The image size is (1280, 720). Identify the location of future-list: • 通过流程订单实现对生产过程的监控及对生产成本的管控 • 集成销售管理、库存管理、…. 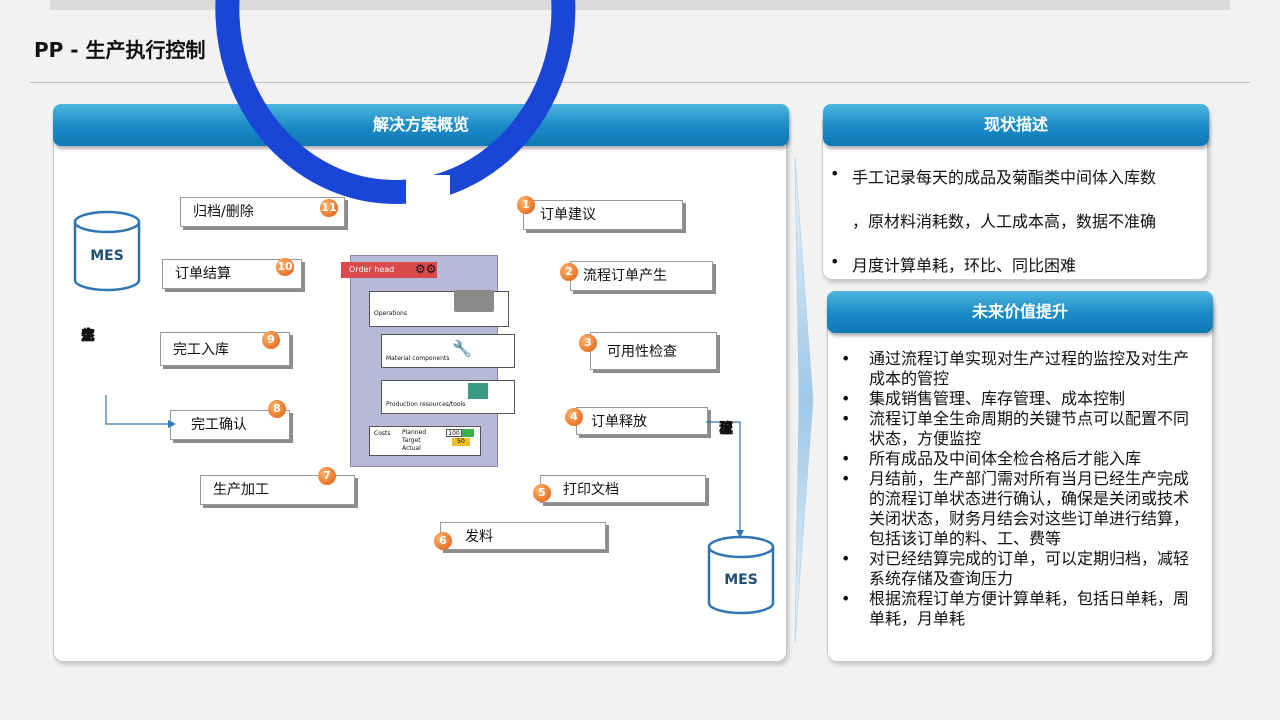
(1022, 489).